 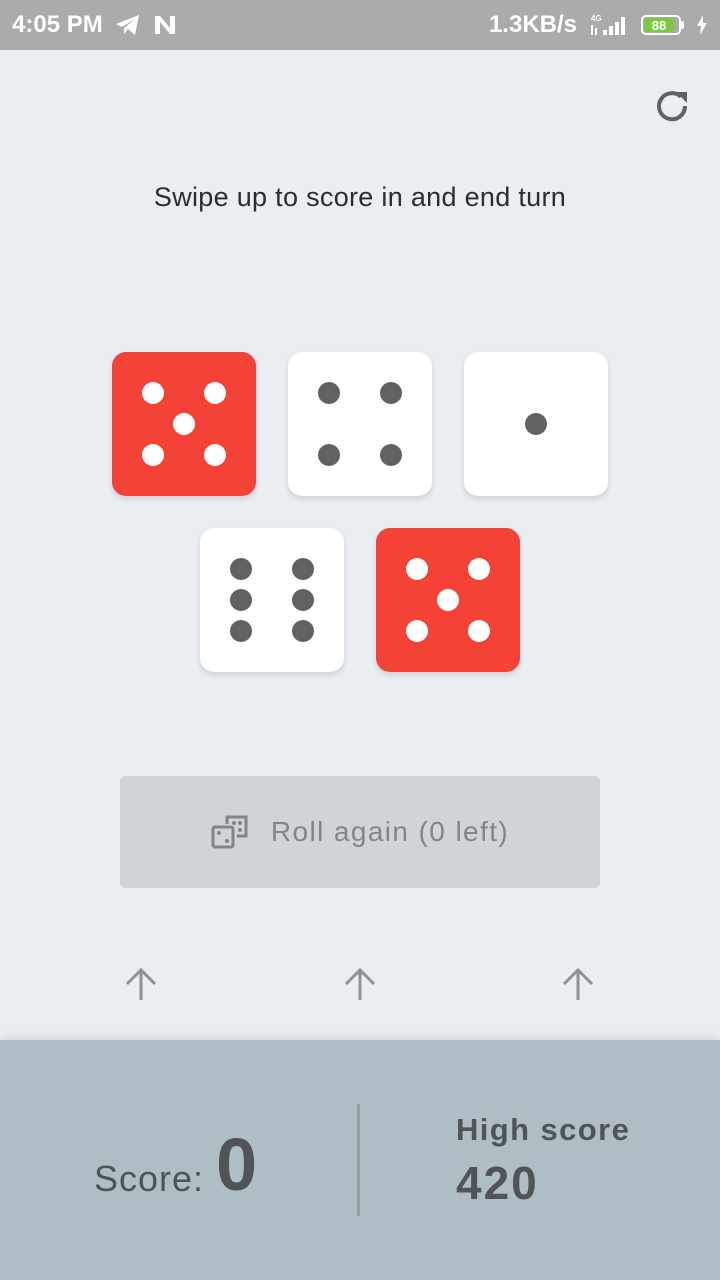 I want to click on high-score-label: High score, so click(x=543, y=1129).